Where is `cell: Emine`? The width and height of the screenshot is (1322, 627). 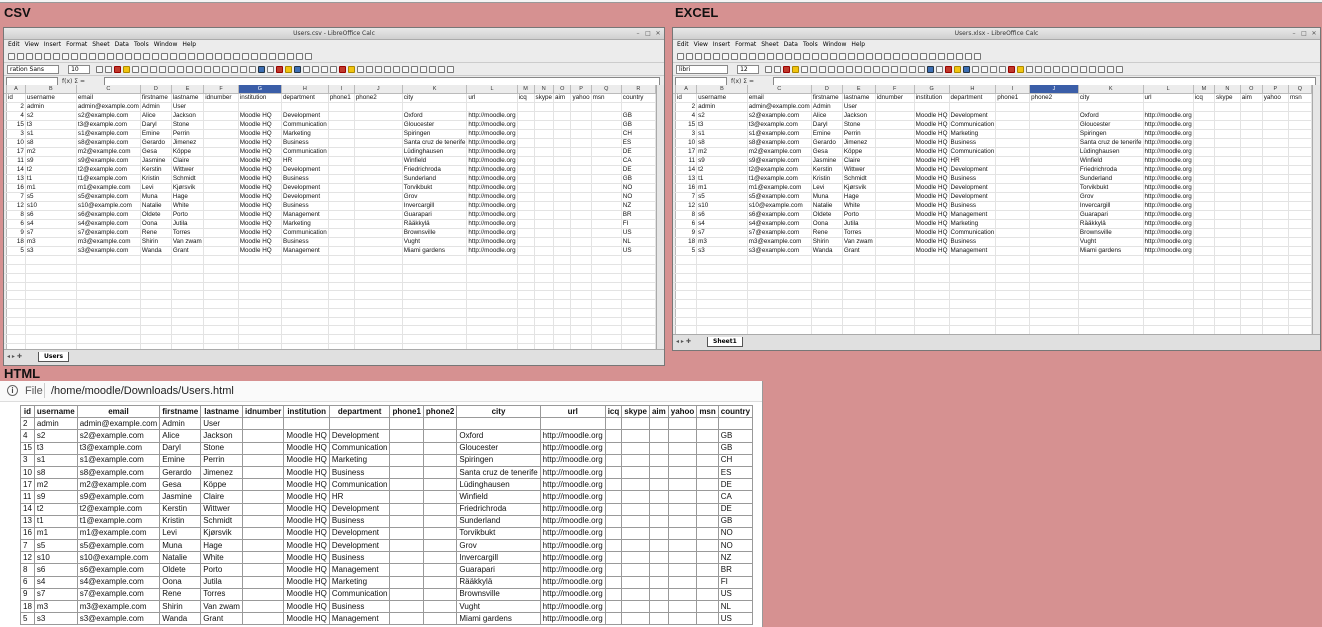 cell: Emine is located at coordinates (156, 134).